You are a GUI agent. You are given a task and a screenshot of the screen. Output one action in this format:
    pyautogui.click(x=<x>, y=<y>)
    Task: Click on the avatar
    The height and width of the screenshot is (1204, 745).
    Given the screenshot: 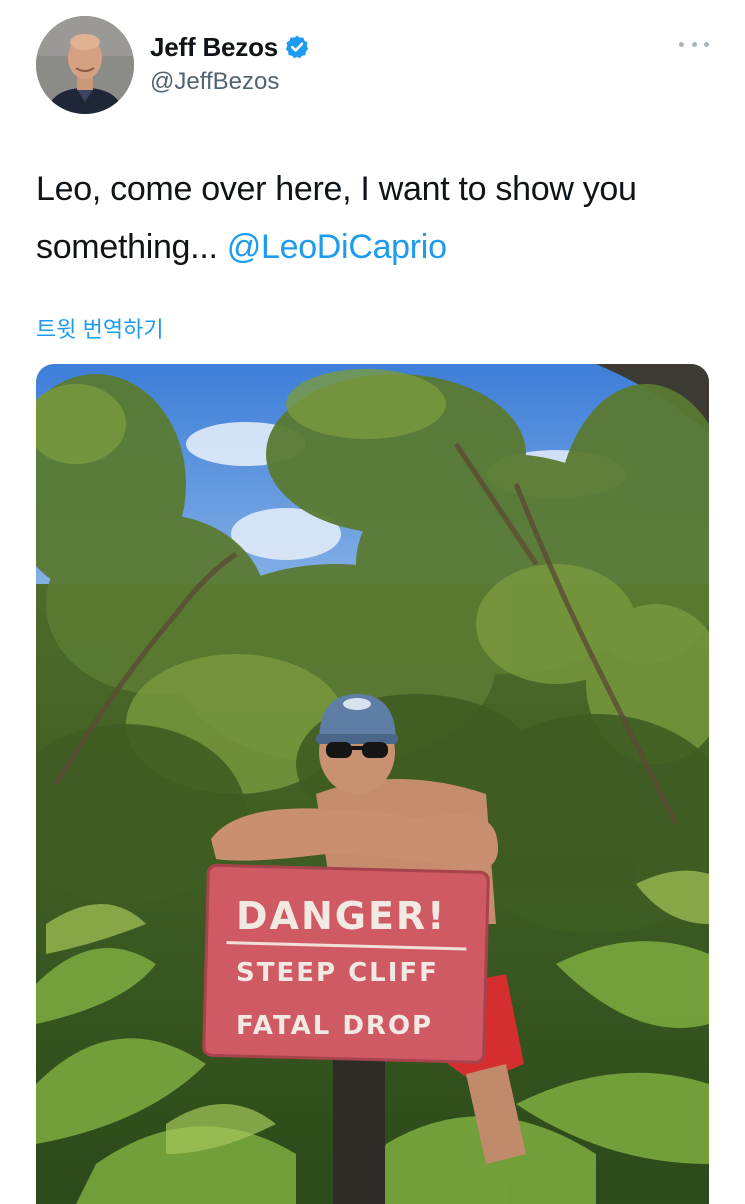 What is the action you would take?
    pyautogui.click(x=85, y=65)
    